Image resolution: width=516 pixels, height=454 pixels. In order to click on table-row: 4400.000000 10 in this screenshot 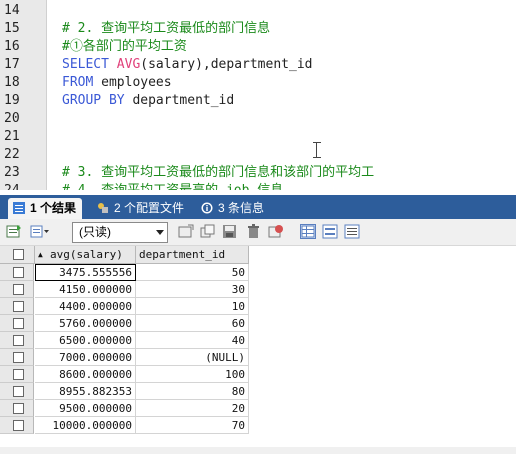, I will do `click(125, 306)`.